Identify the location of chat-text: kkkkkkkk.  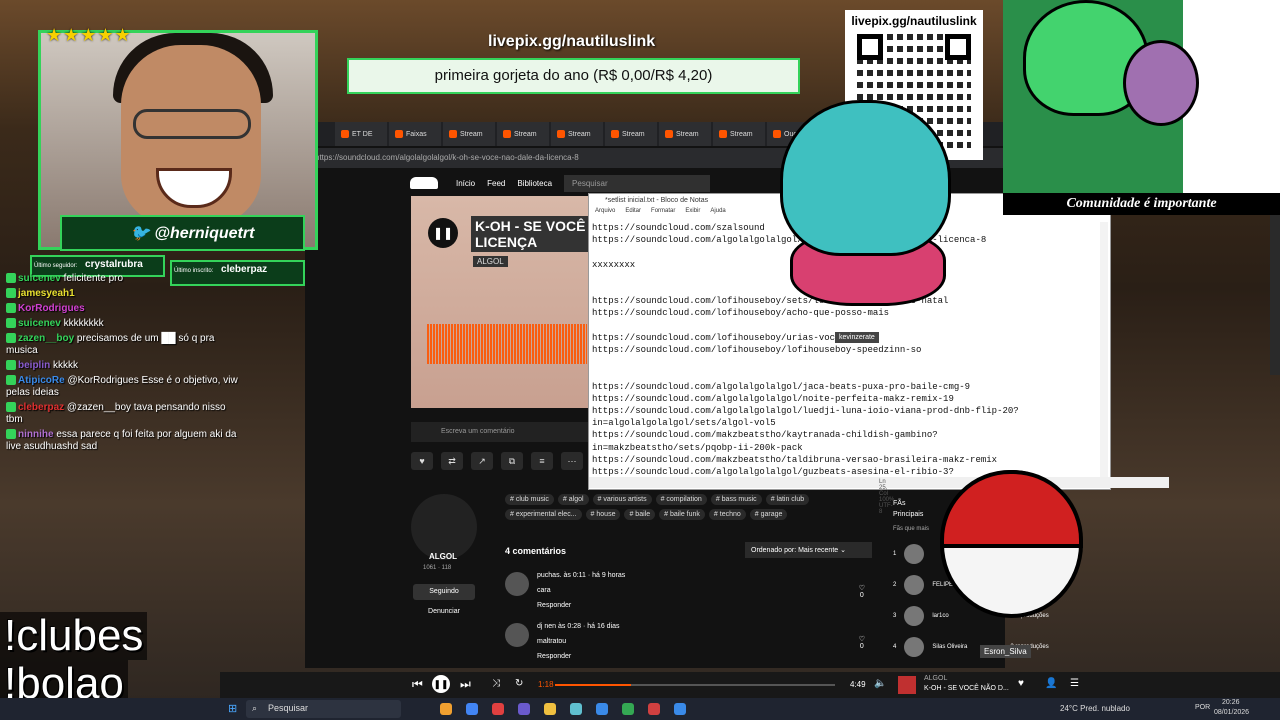
(83, 323).